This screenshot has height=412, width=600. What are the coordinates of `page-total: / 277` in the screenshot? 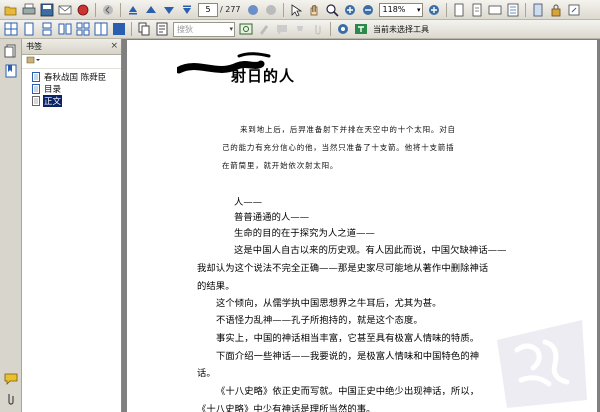 It's located at (230, 9).